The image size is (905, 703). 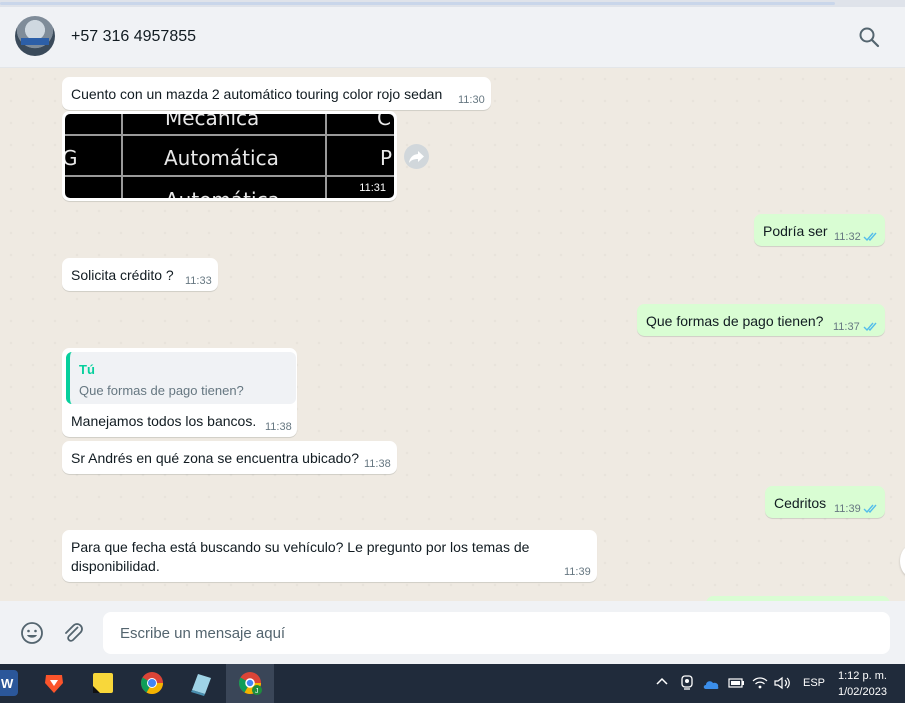 I want to click on message-time: 11:30, so click(x=471, y=100).